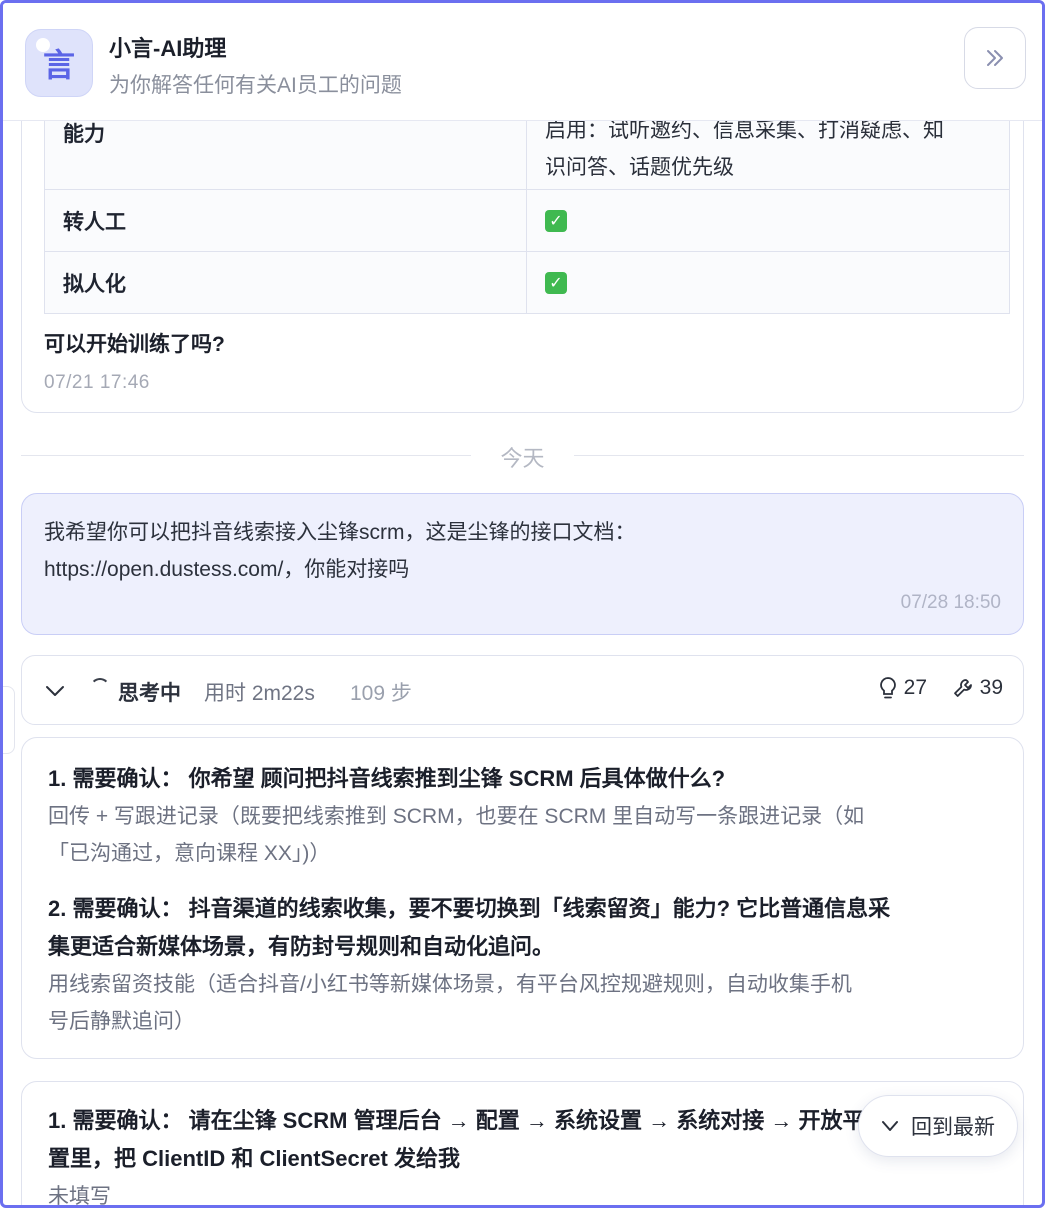  I want to click on wrench-icon, so click(962, 688).